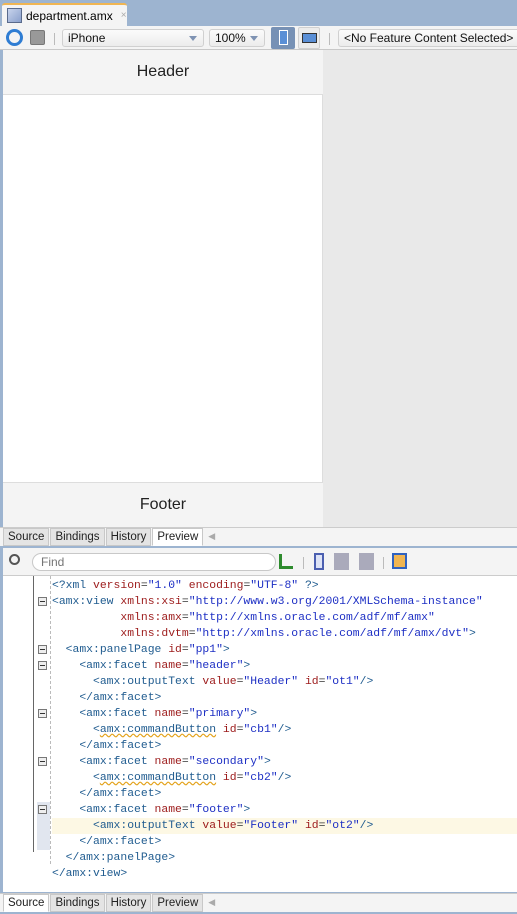 The image size is (517, 914). I want to click on code-token: id, so click(229, 730).